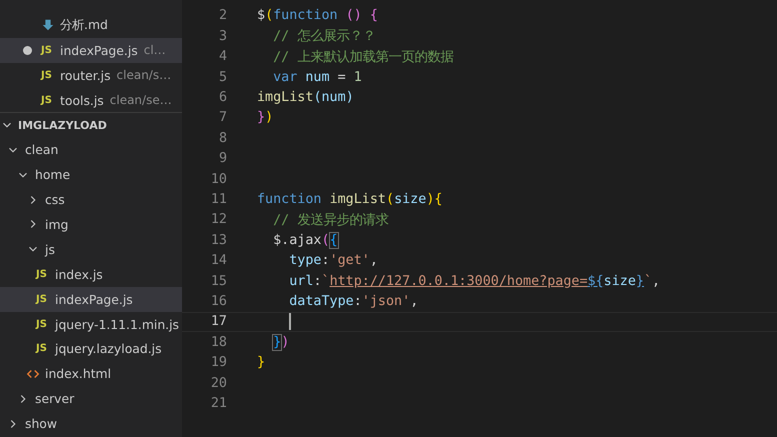 The image size is (777, 437). I want to click on line-number: 6, so click(222, 98).